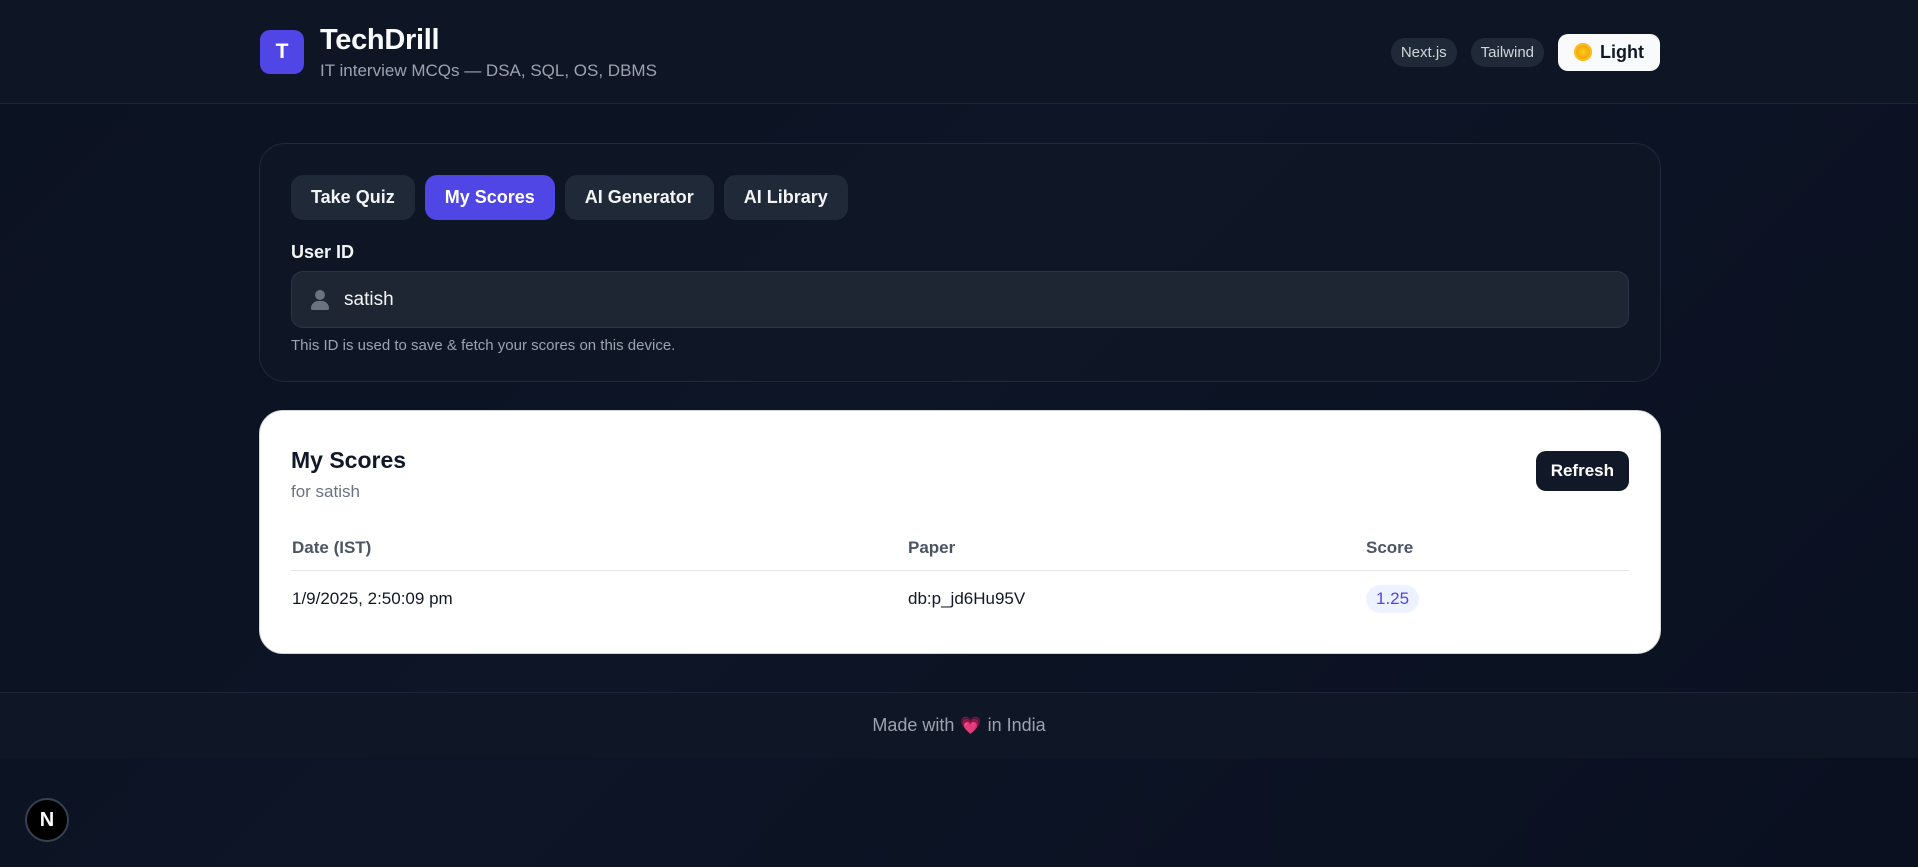 The width and height of the screenshot is (1918, 867). I want to click on theme-toggle-button: Light, so click(1609, 52).